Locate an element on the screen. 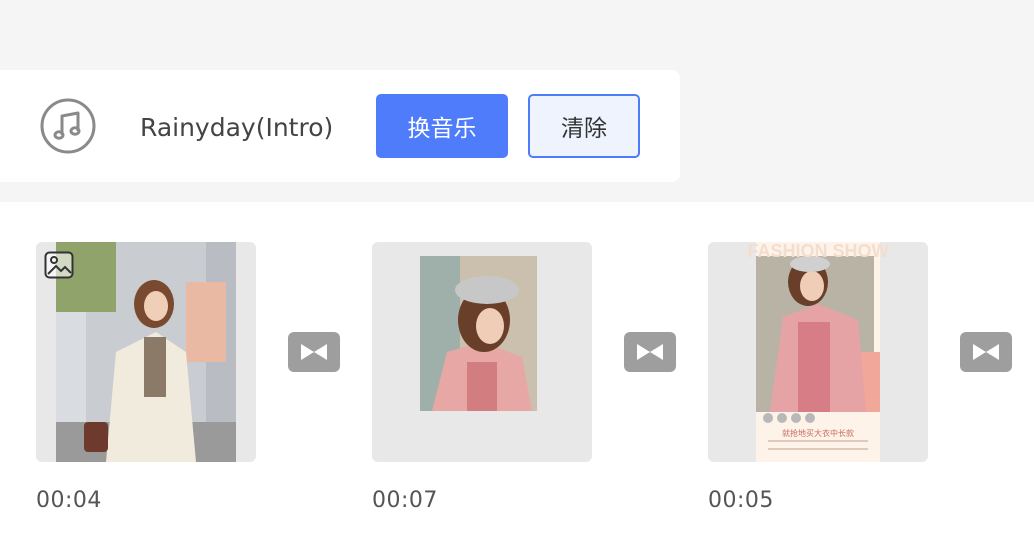  clip-1-duration: 00:04 is located at coordinates (69, 500).